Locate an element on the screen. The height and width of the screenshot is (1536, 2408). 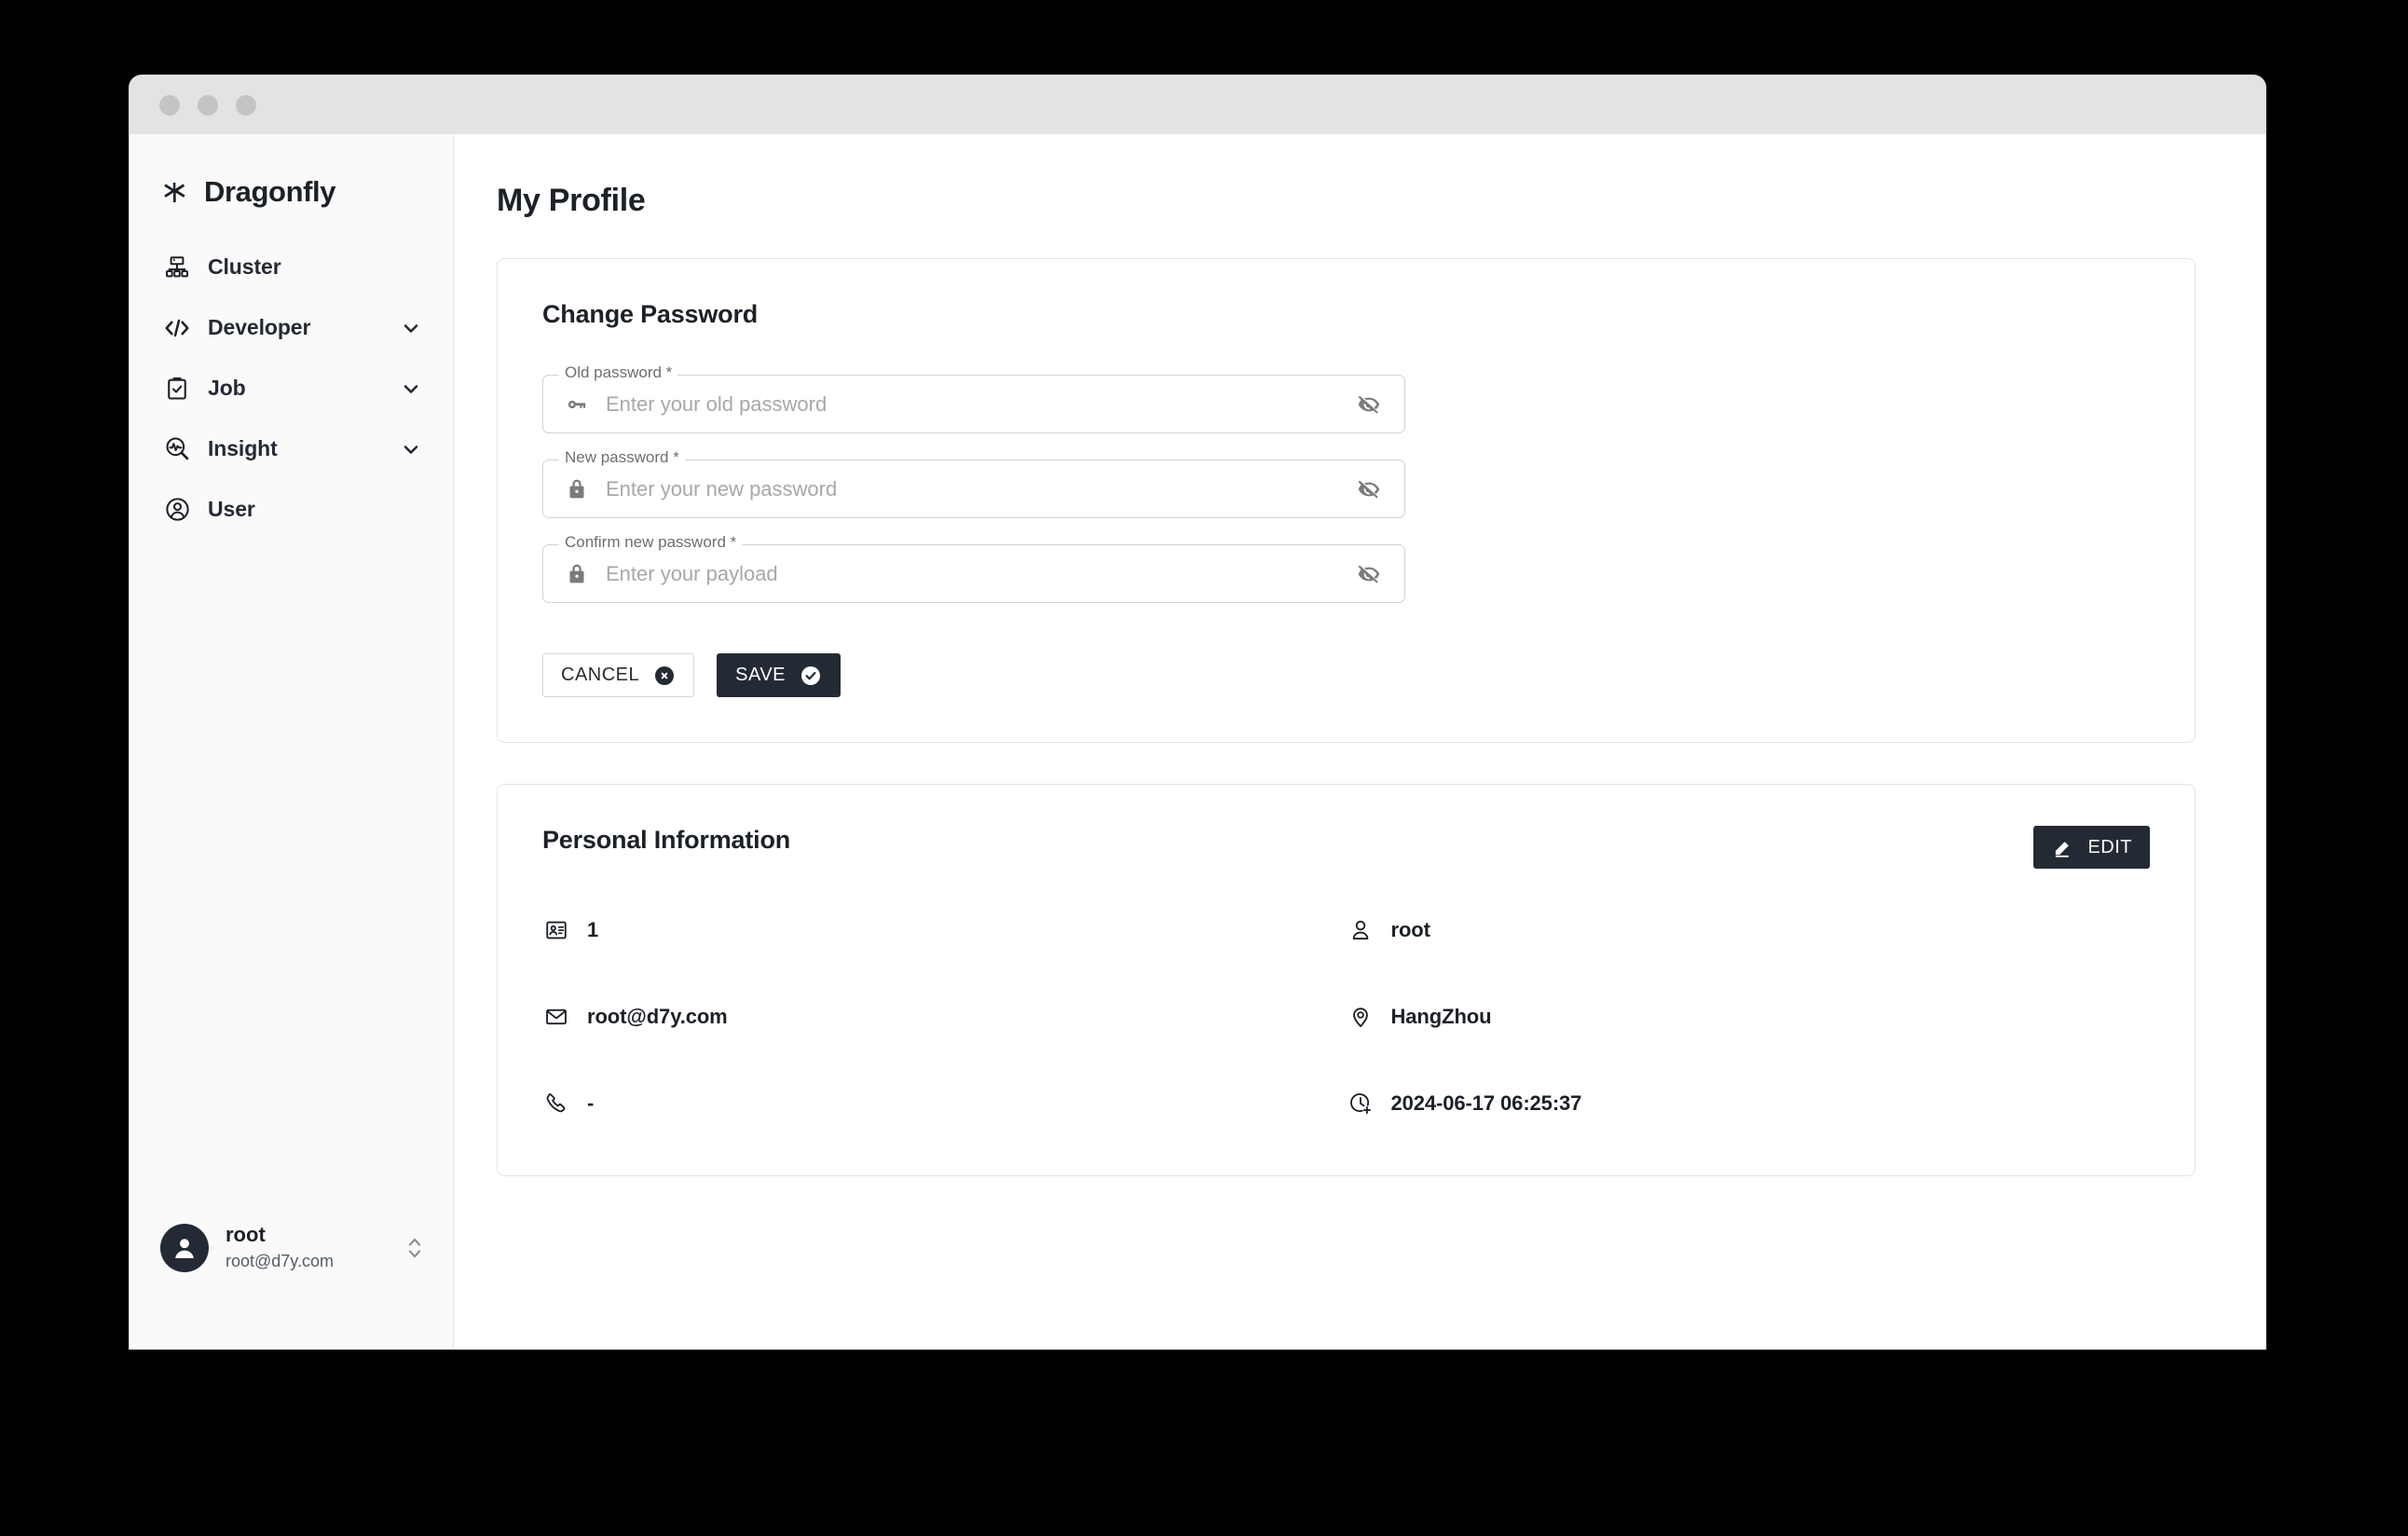
sidebar-item-developer: Developer is located at coordinates (291, 328).